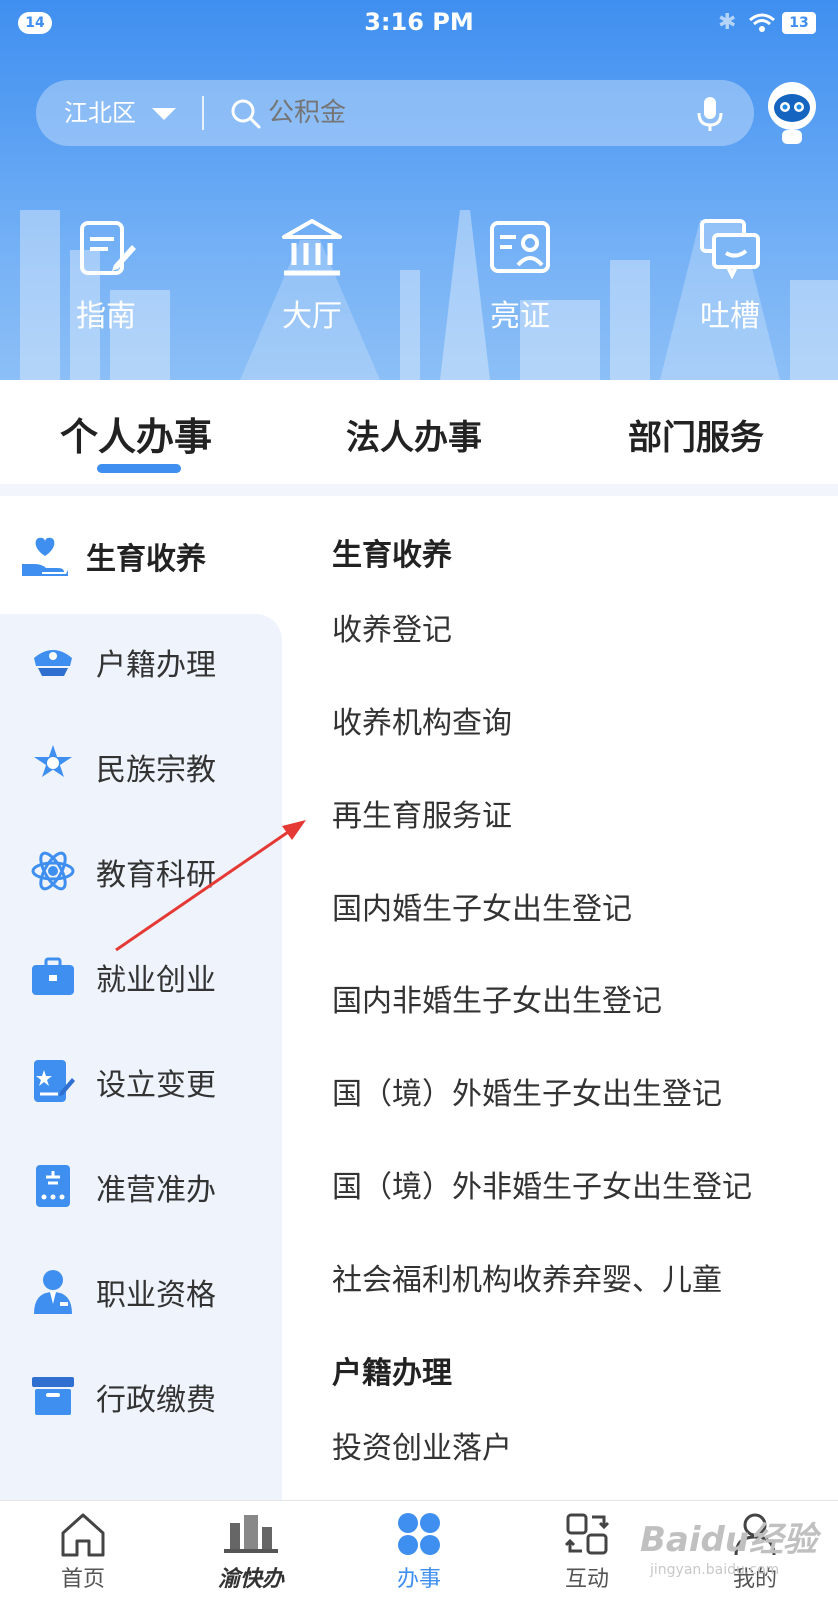 Image resolution: width=838 pixels, height=1600 pixels. I want to click on sidebar-item-qualification: 职业资格, so click(141, 1291).